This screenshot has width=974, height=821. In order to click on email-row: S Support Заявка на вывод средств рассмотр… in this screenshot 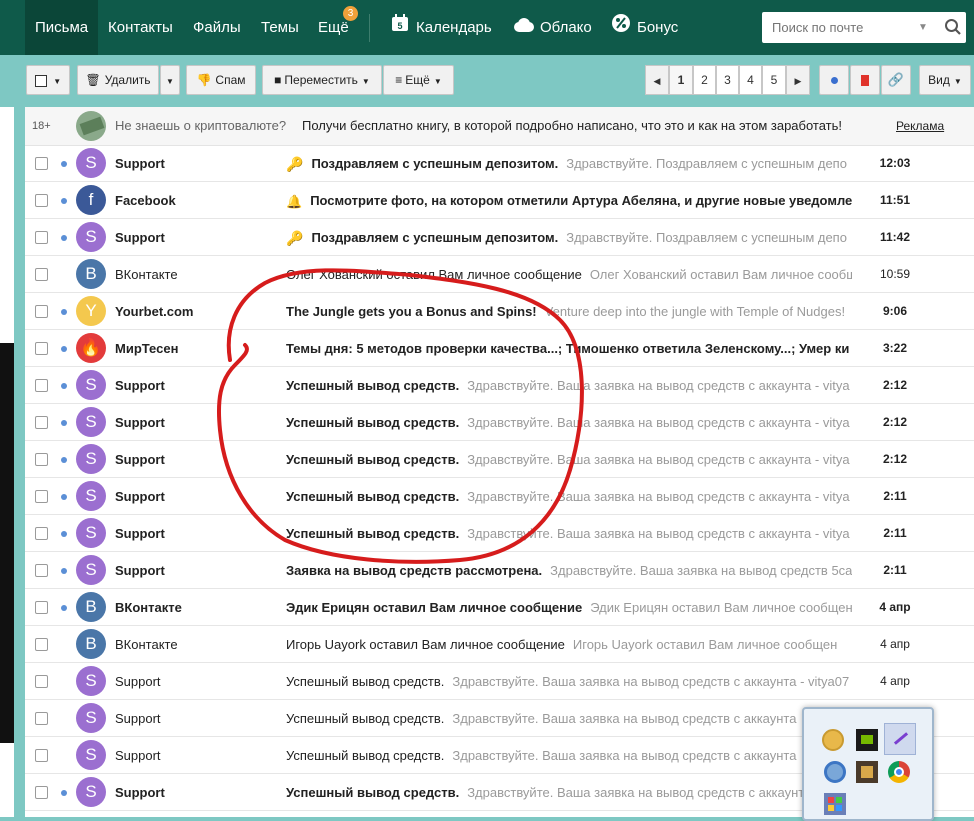, I will do `click(499, 570)`.